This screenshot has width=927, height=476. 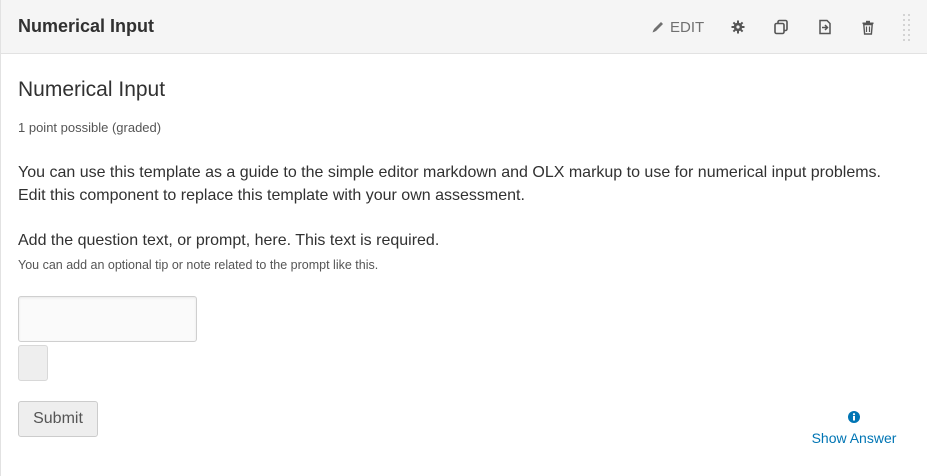 What do you see at coordinates (90, 127) in the screenshot?
I see `points-possible: 1 point possible (graded)` at bounding box center [90, 127].